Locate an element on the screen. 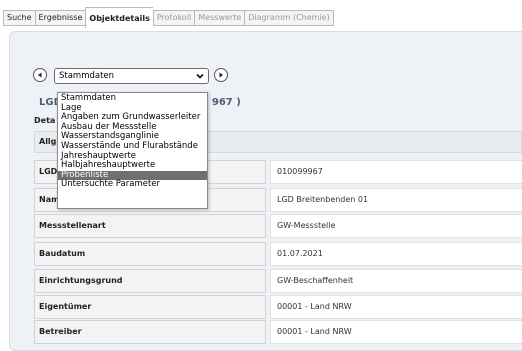 Image resolution: width=522 pixels, height=351 pixels. table-row: Messstellenart GW-Messstelle is located at coordinates (278, 226).